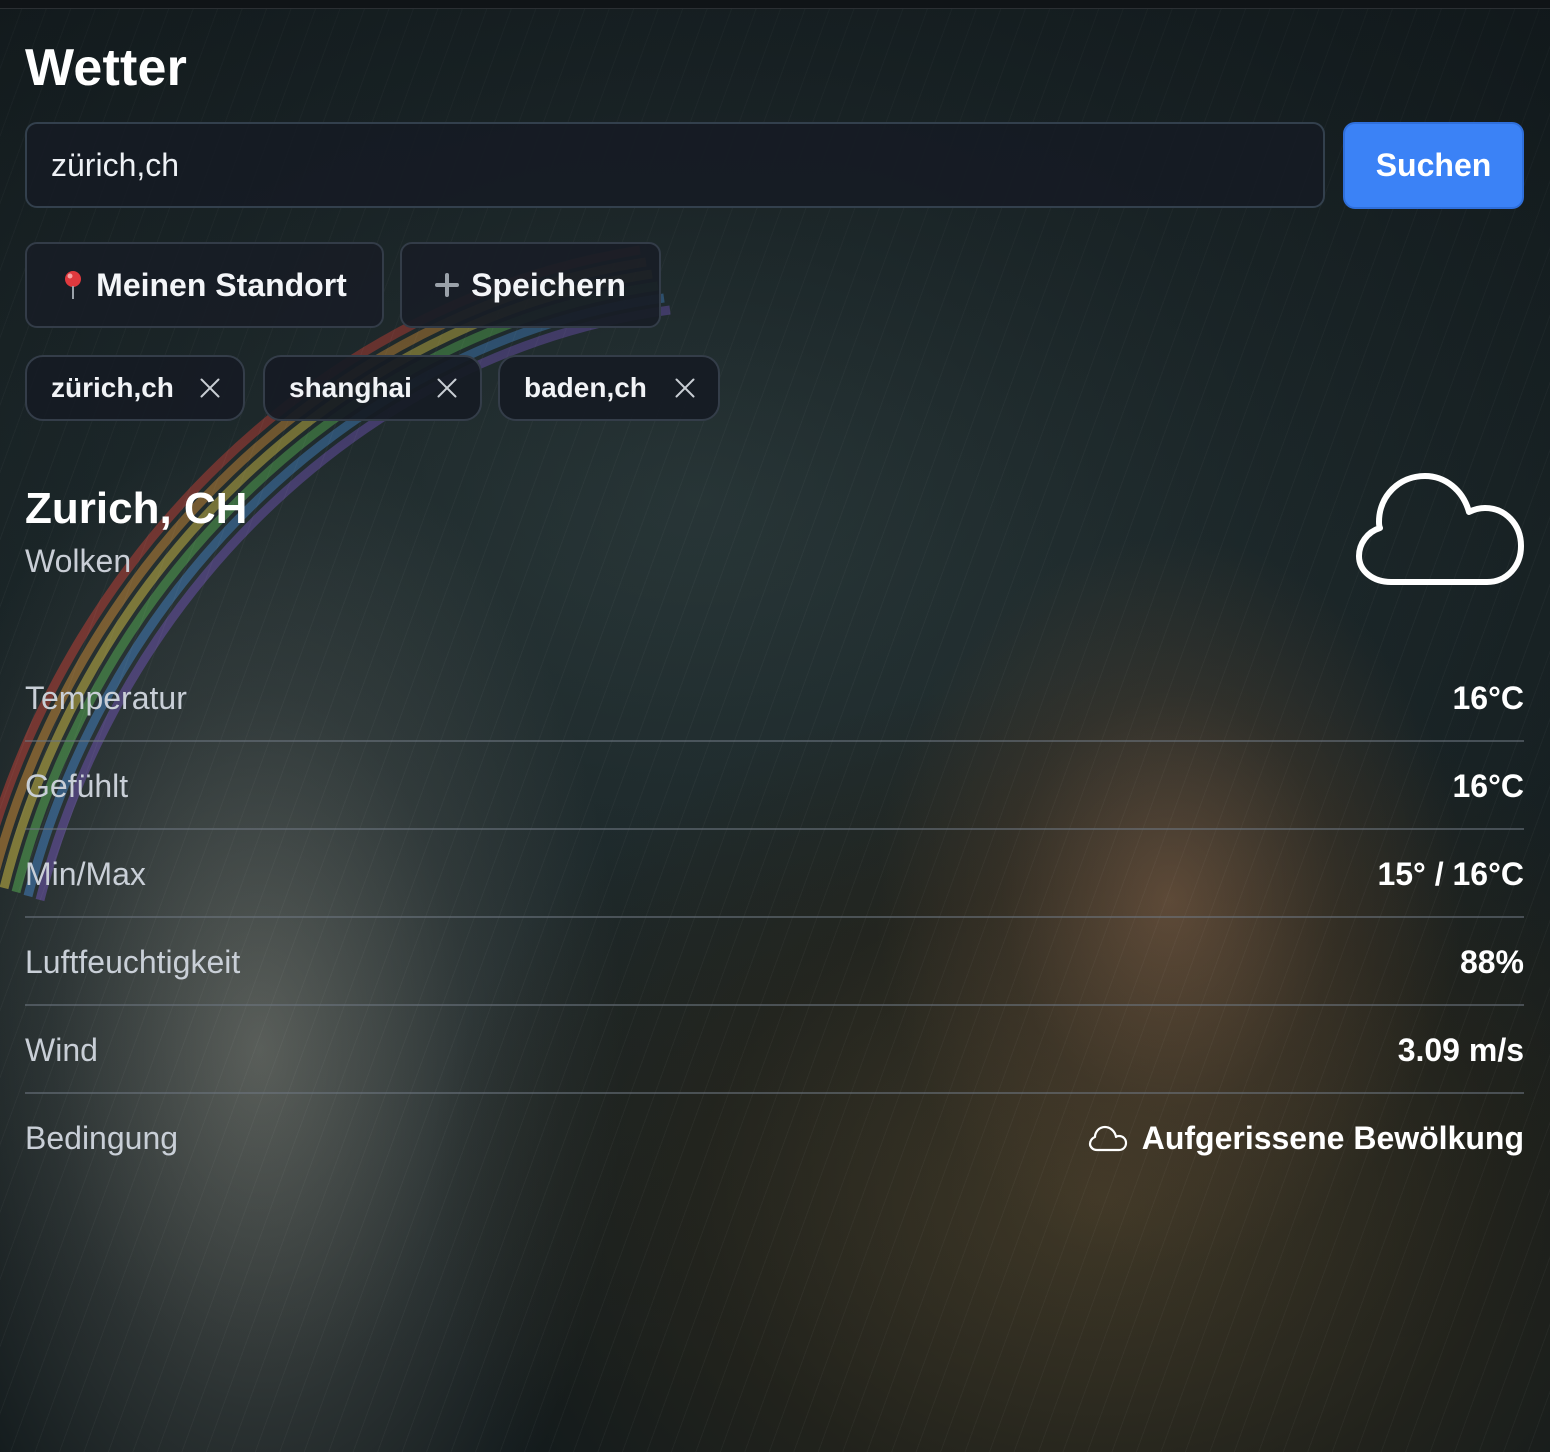 The width and height of the screenshot is (1550, 1452). What do you see at coordinates (106, 68) in the screenshot?
I see `app-title: Wetter` at bounding box center [106, 68].